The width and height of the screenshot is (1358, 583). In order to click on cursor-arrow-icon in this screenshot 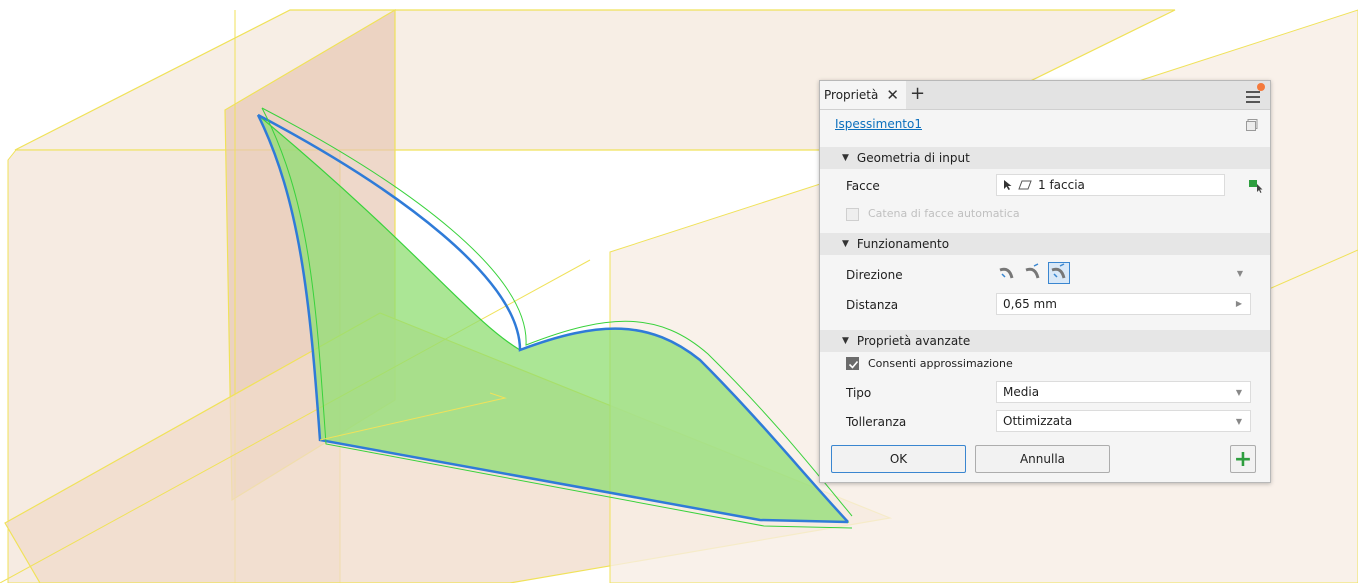, I will do `click(1008, 185)`.